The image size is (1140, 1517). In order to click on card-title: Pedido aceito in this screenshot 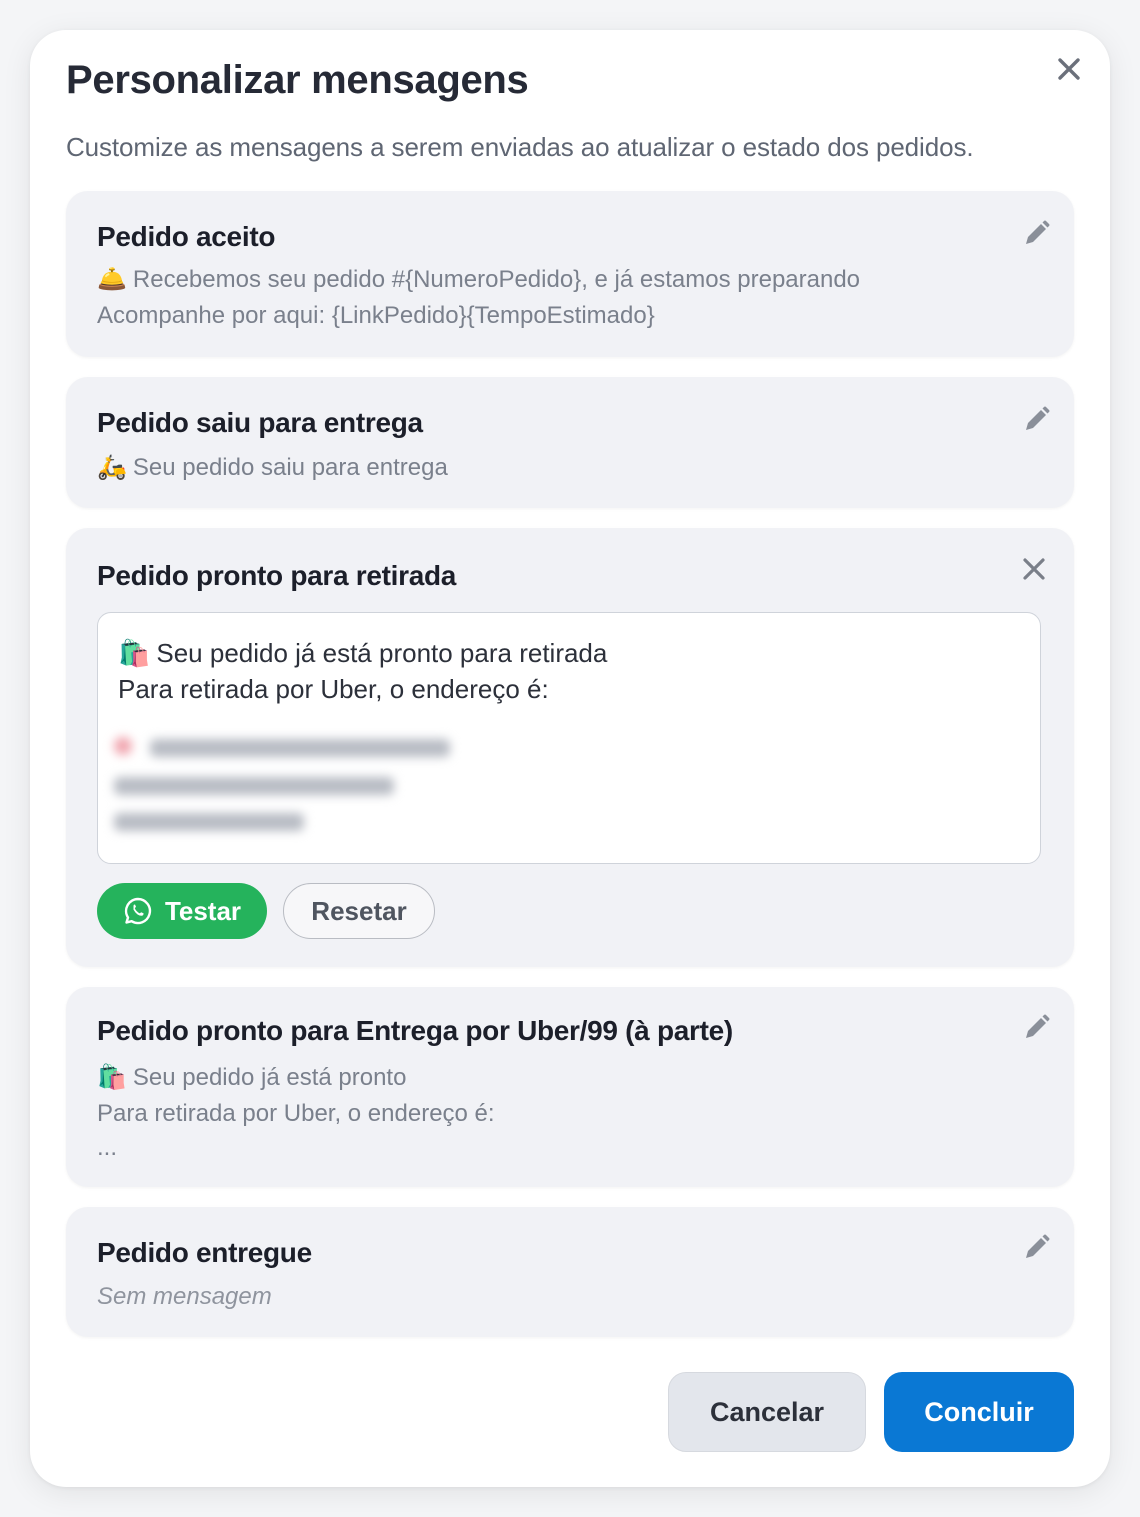, I will do `click(186, 236)`.